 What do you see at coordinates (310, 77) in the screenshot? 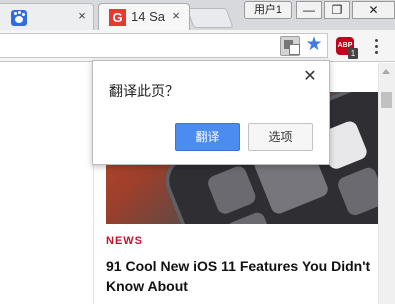
I see `close-icon: ✕` at bounding box center [310, 77].